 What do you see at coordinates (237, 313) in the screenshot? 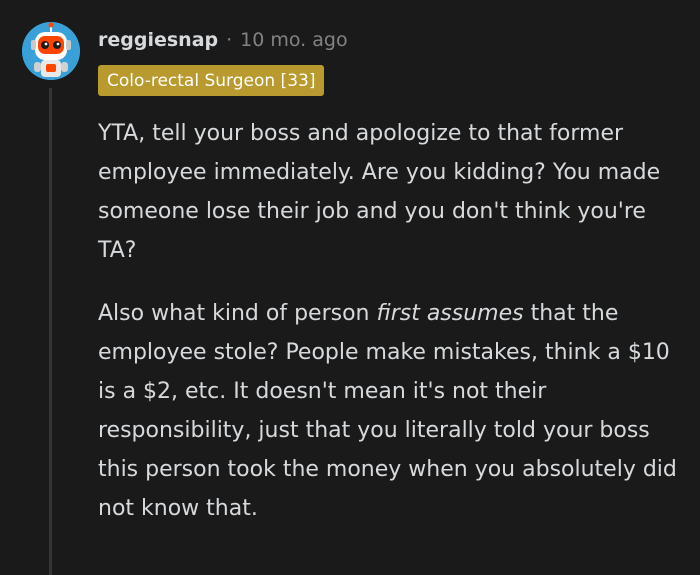
I see `paragraph-2-text-start: Also what kind of person` at bounding box center [237, 313].